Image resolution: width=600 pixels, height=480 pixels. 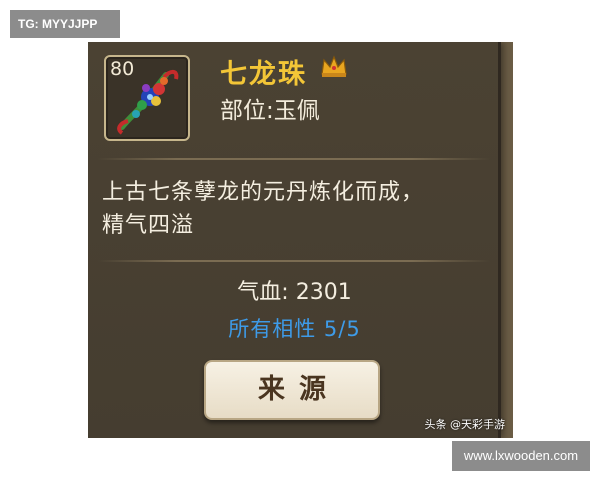 I want to click on item-slot-label: 部位:玉佩, so click(x=270, y=111).